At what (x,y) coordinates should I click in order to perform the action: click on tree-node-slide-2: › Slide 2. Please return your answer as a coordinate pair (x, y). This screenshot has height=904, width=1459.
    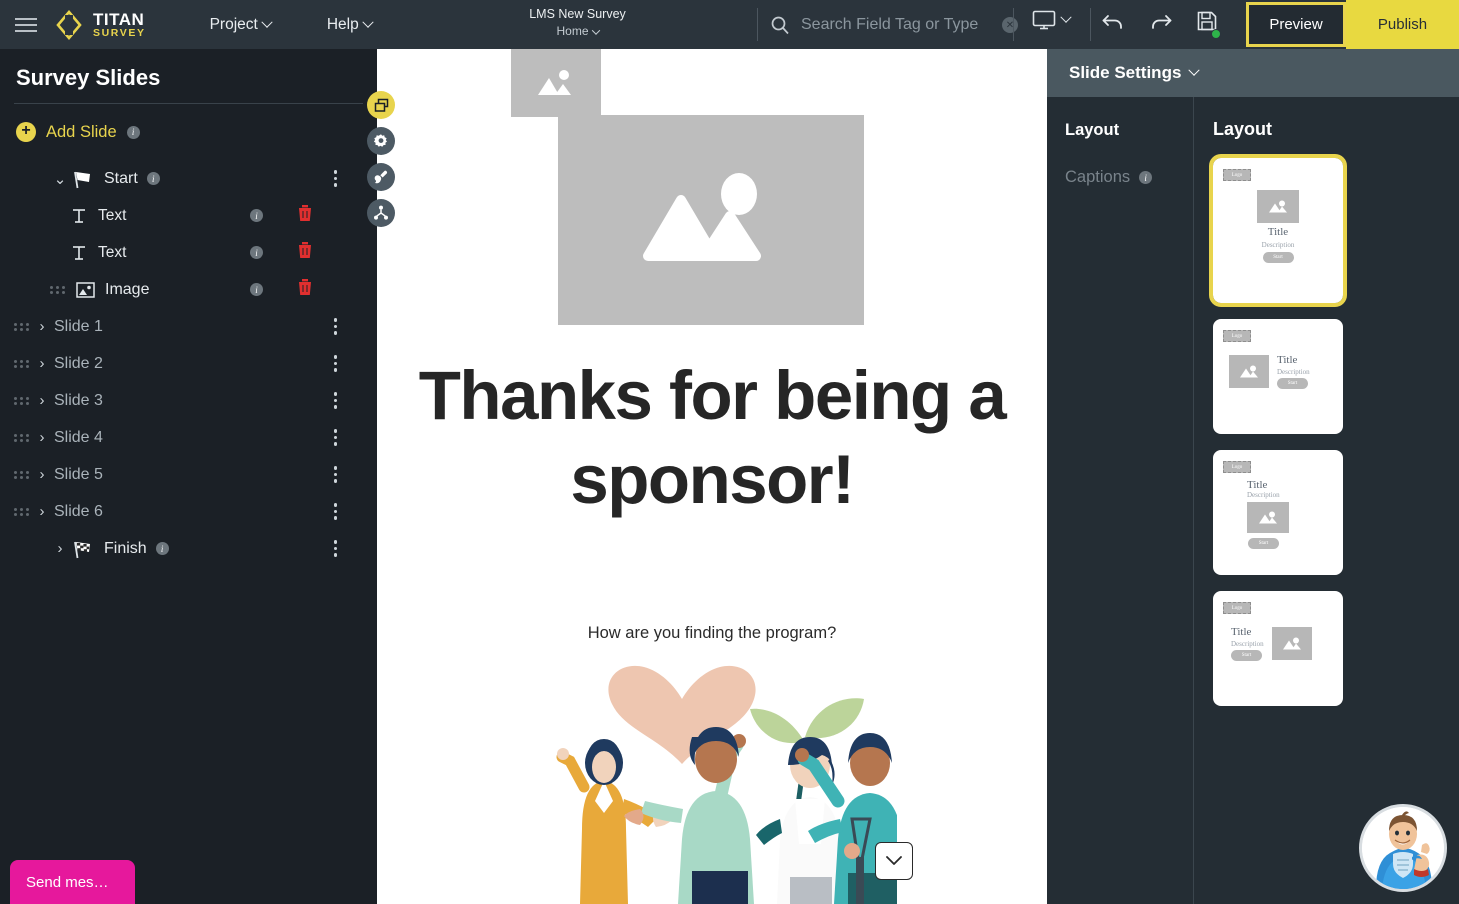
    Looking at the image, I should click on (188, 363).